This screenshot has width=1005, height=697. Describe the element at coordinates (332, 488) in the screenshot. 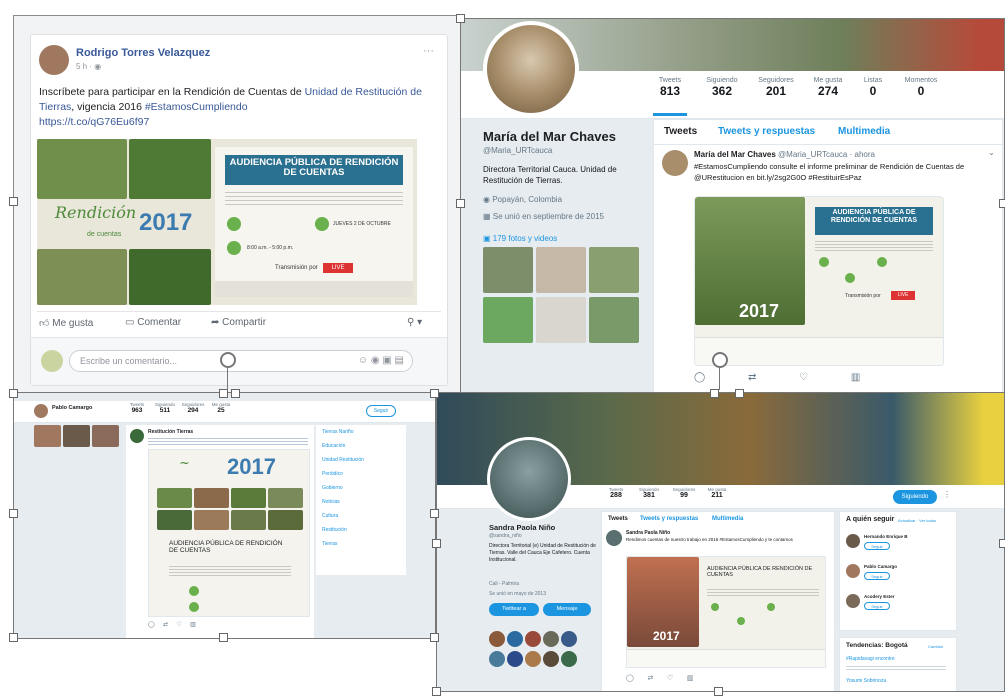

I see `side-item: Gobierno` at that location.